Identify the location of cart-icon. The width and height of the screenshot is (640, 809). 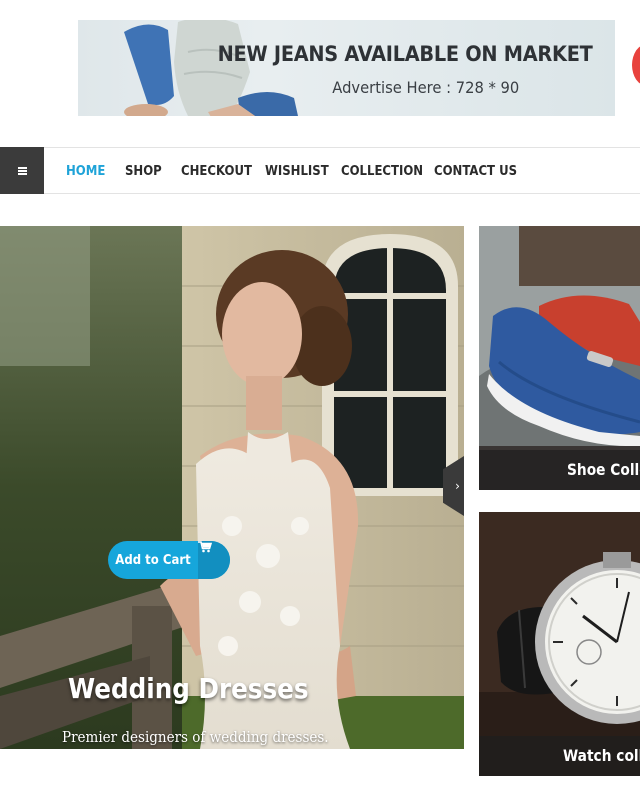
(214, 560).